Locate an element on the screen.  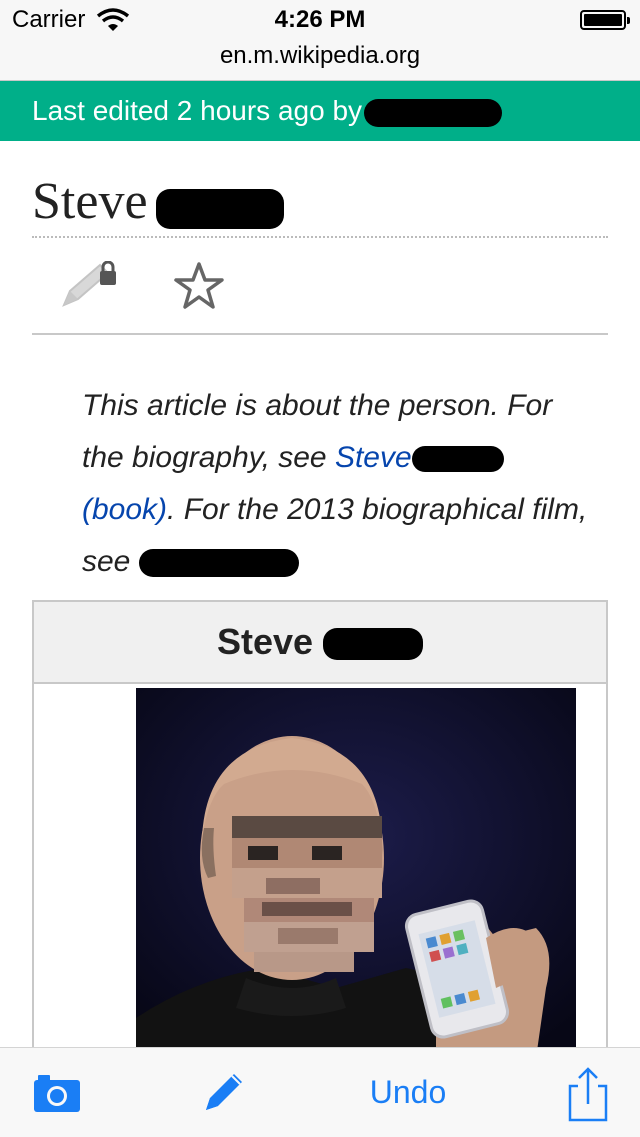
undo-button: Undo is located at coordinates (408, 1092).